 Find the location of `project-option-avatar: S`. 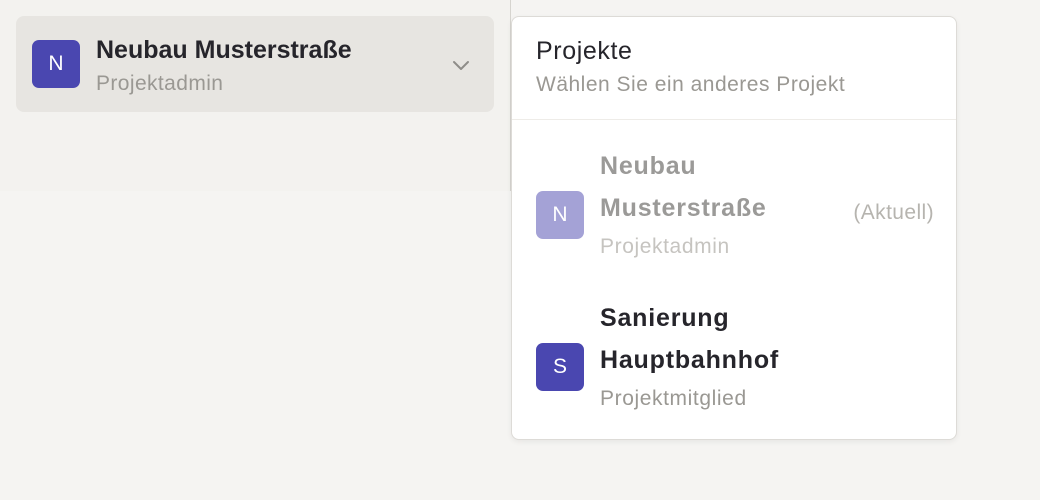

project-option-avatar: S is located at coordinates (560, 367).